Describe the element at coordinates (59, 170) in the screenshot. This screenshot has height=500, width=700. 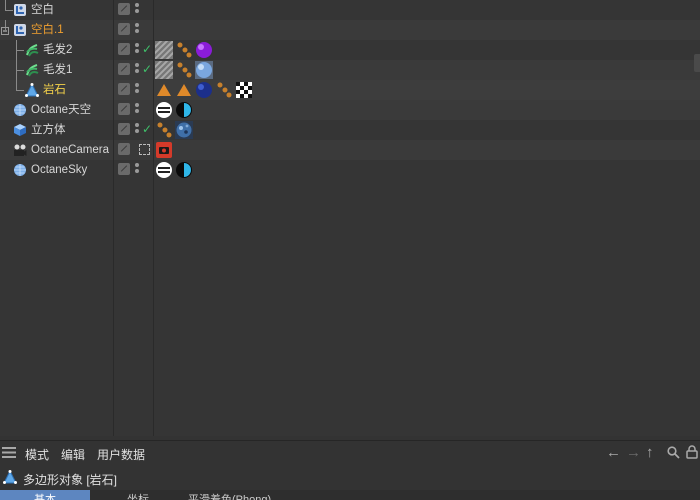
I see `object-name: OctaneSky` at that location.